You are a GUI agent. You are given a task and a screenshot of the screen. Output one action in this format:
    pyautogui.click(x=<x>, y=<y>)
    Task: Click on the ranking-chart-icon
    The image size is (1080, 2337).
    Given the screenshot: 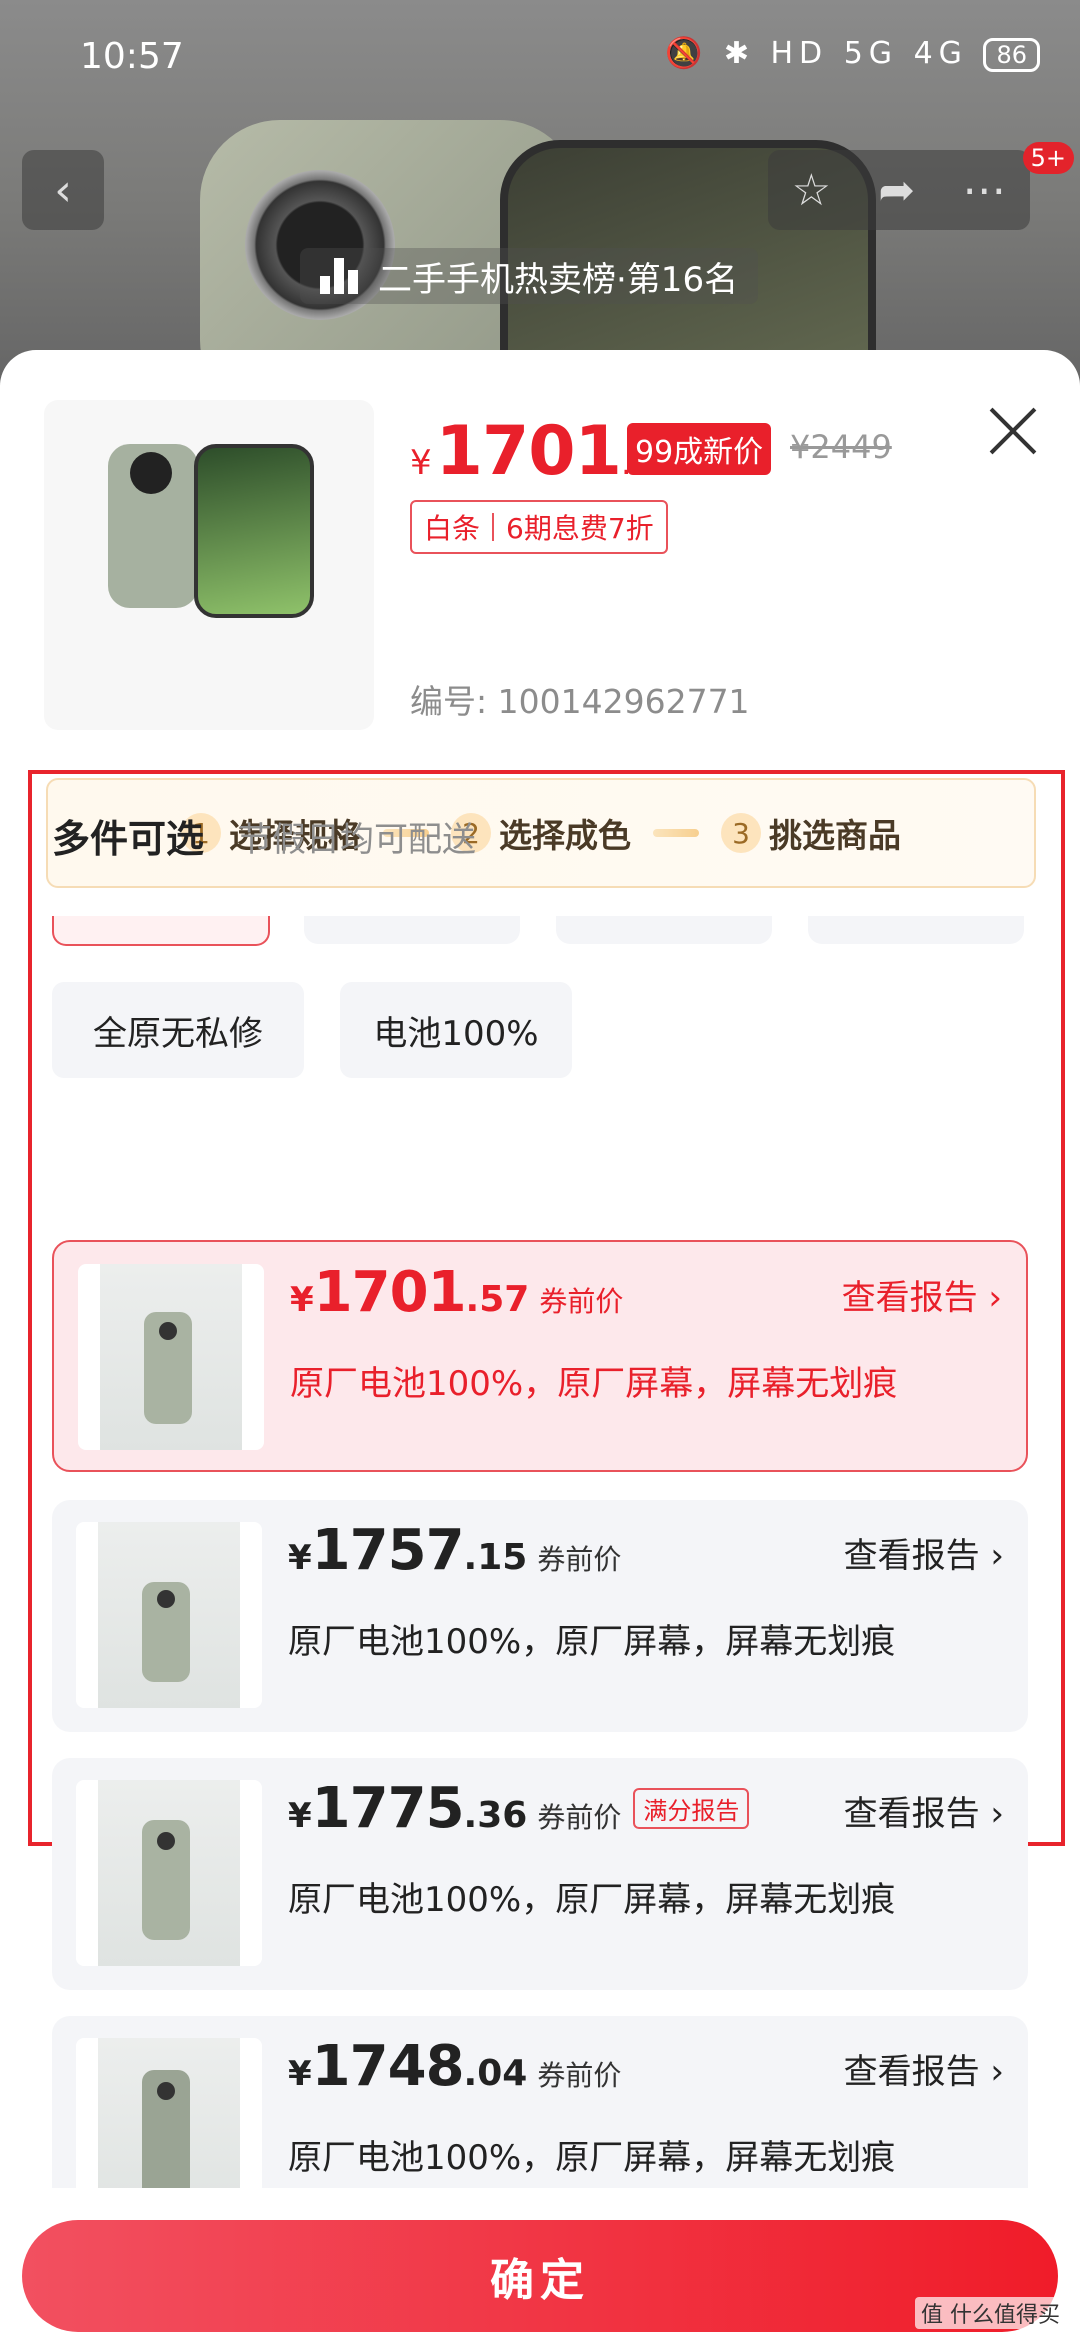 What is the action you would take?
    pyautogui.click(x=342, y=276)
    